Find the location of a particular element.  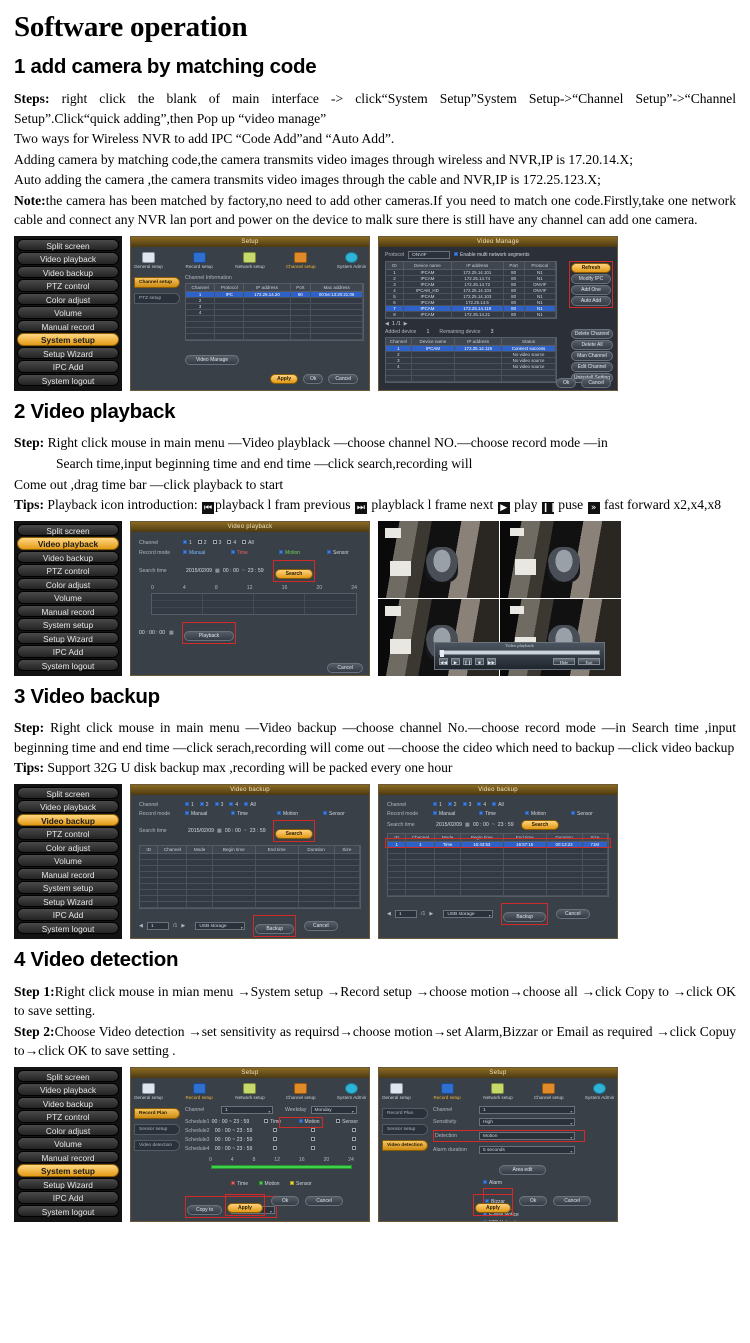

area-edit-button: Area edit is located at coordinates (522, 1169).